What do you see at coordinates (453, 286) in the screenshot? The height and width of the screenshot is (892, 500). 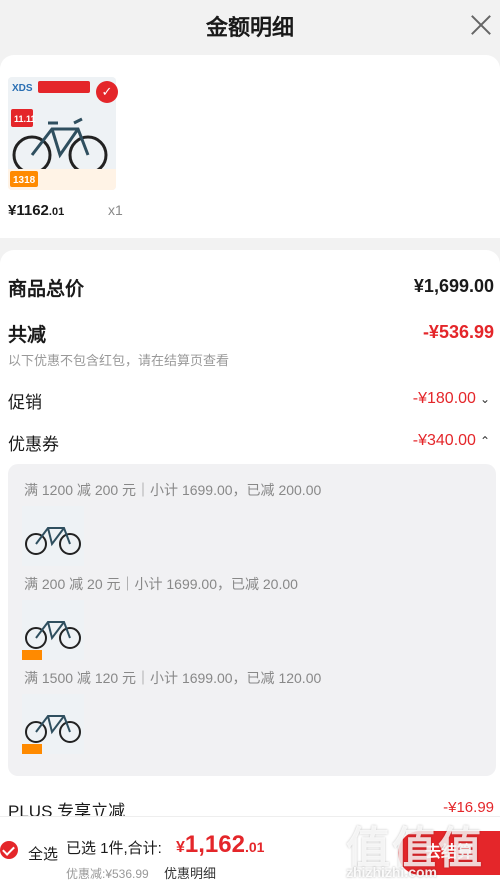 I see `goods-total-value: ¥1,699.00` at bounding box center [453, 286].